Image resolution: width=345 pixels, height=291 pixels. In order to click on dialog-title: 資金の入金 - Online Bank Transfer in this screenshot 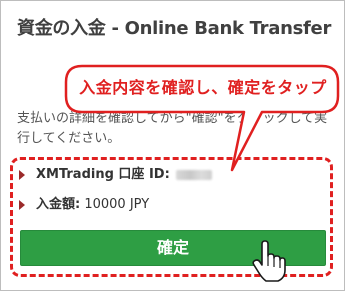, I will do `click(174, 28)`.